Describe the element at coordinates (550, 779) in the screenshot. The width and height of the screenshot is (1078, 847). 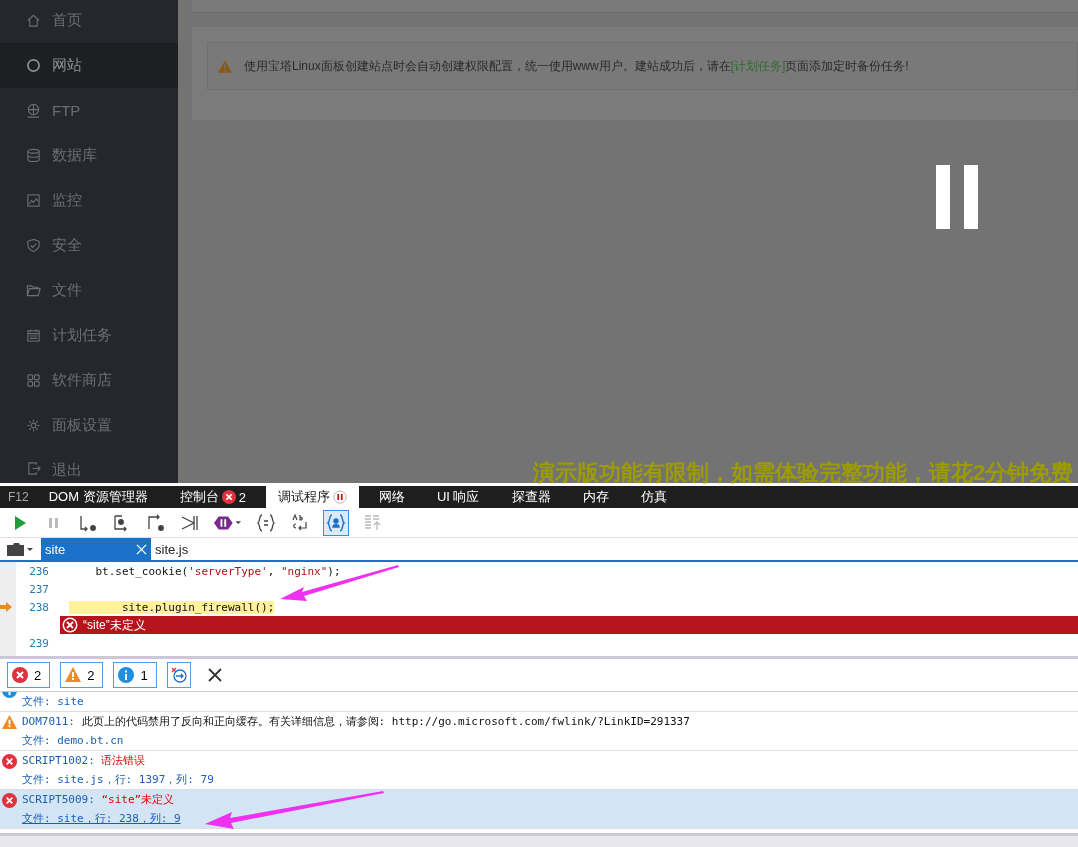
I see `source-link: 文件: site.js，行: 1397，列: 79` at that location.